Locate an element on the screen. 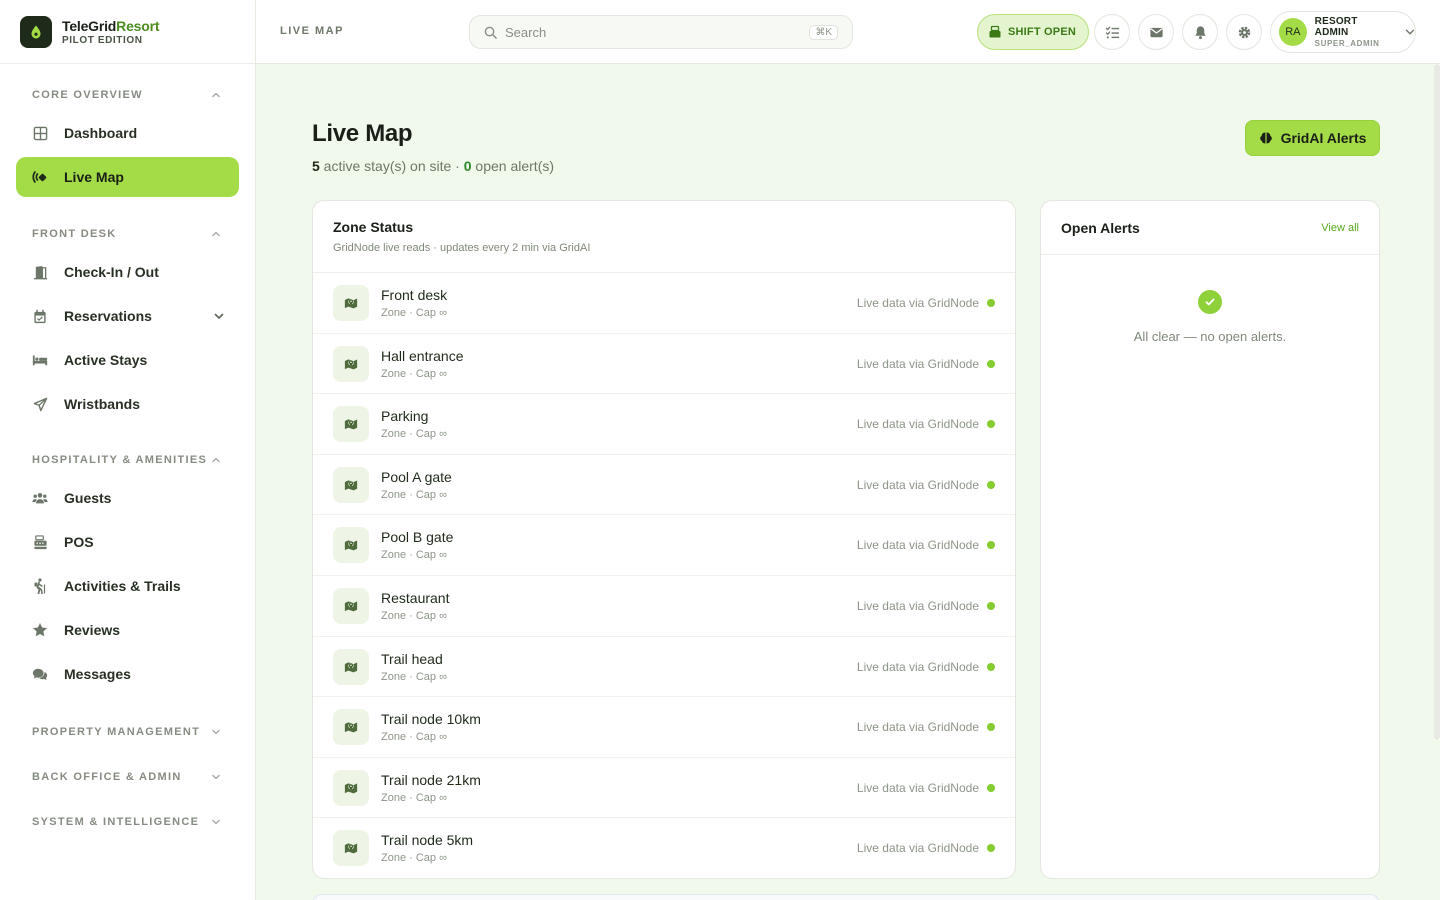  door-icon is located at coordinates (40, 272).